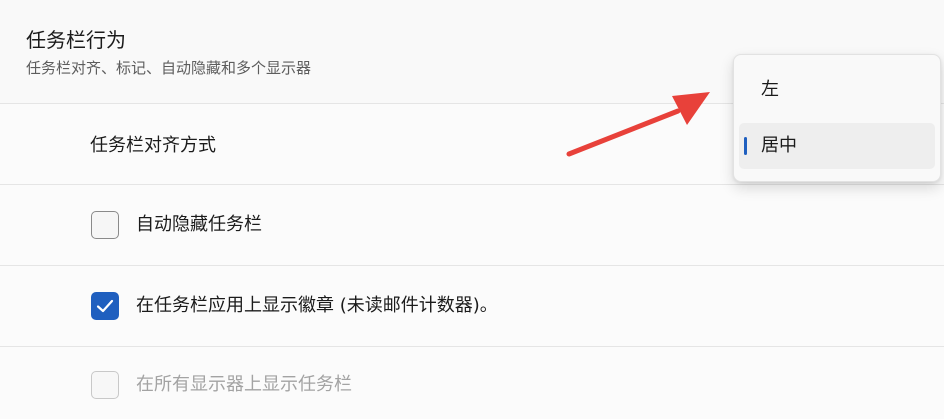 Image resolution: width=944 pixels, height=419 pixels. Describe the element at coordinates (76, 40) in the screenshot. I see `section-title: 任务栏行为` at that location.